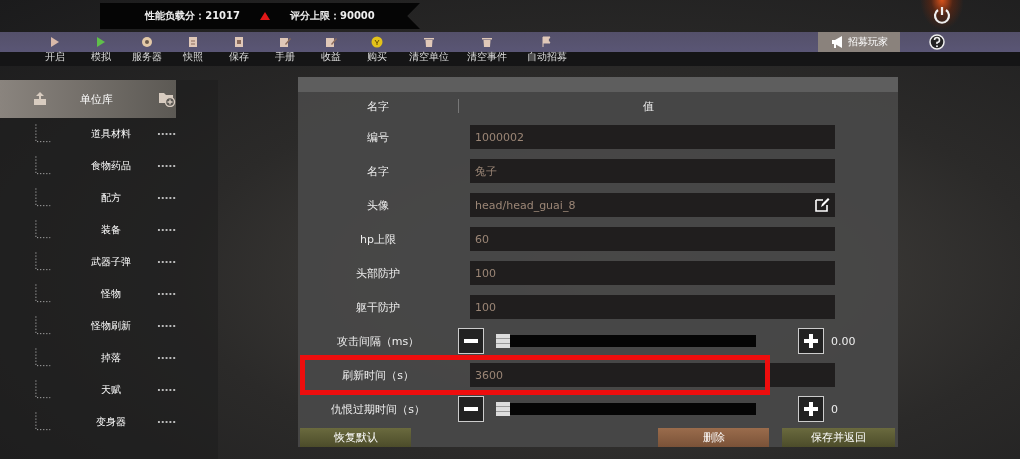 The height and width of the screenshot is (459, 1020). What do you see at coordinates (378, 239) in the screenshot?
I see `field-label: hp上限` at bounding box center [378, 239].